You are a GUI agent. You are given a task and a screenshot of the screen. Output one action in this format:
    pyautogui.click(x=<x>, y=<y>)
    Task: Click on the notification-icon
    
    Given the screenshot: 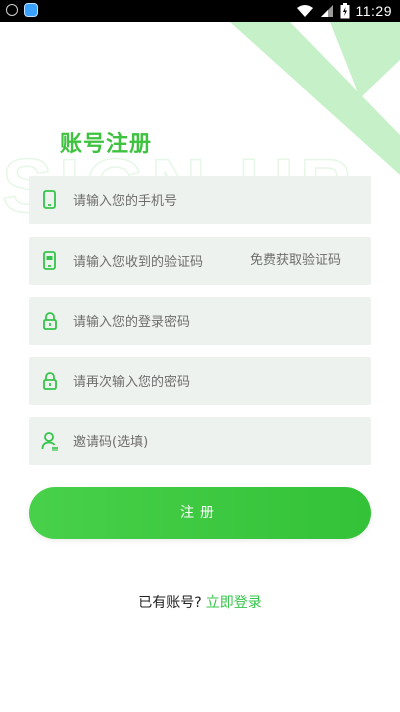 What is the action you would take?
    pyautogui.click(x=12, y=10)
    